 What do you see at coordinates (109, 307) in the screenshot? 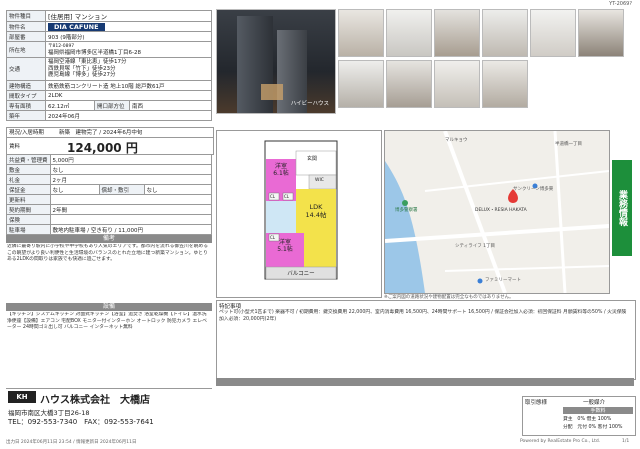
I see `equipment-header: 設備` at bounding box center [109, 307].